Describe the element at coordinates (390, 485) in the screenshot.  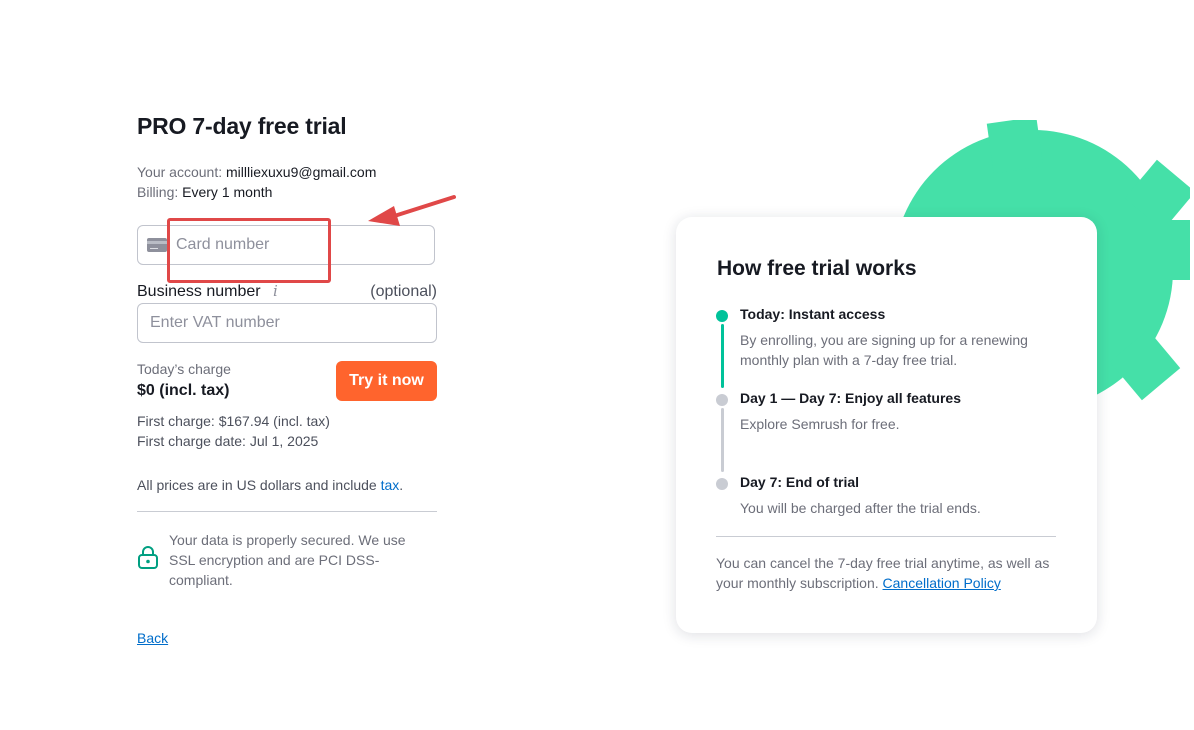
I see `tax-link: tax` at that location.